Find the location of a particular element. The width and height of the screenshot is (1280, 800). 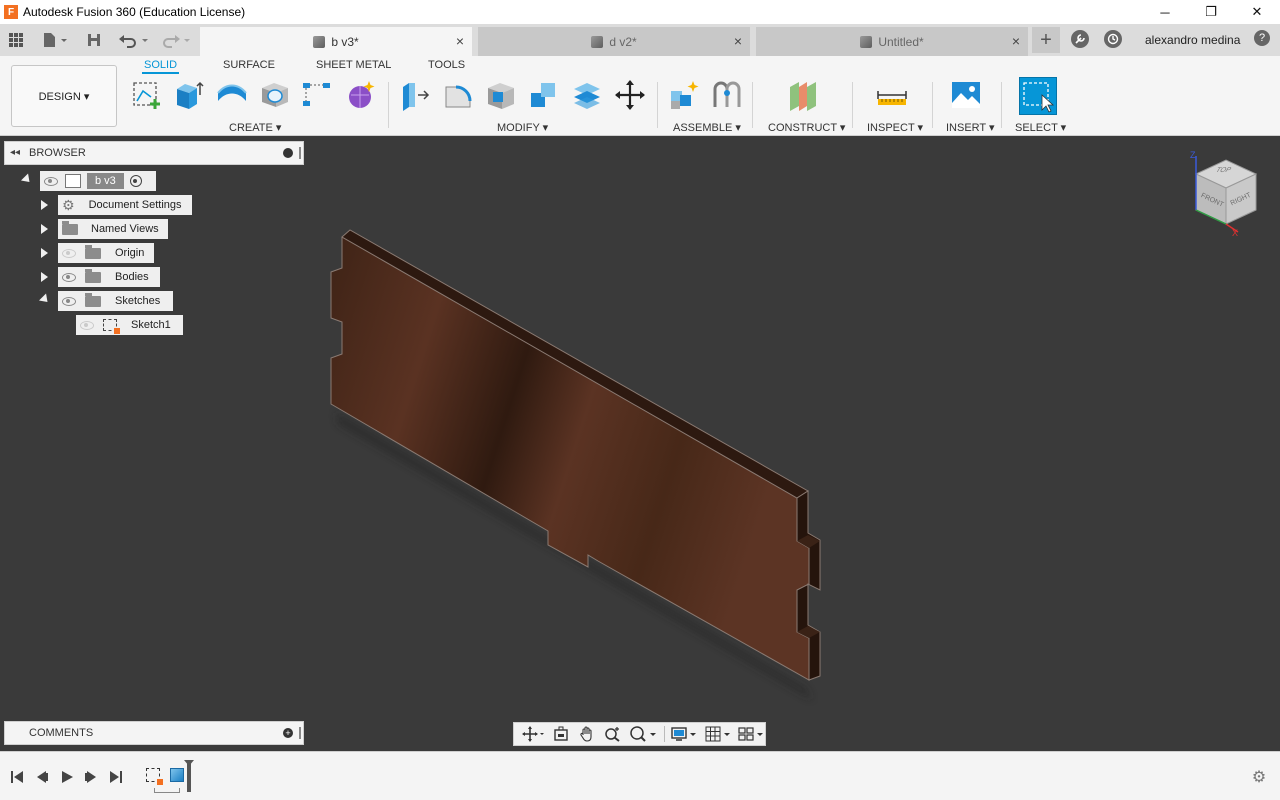

grid-snaps-icon is located at coordinates (717, 734).